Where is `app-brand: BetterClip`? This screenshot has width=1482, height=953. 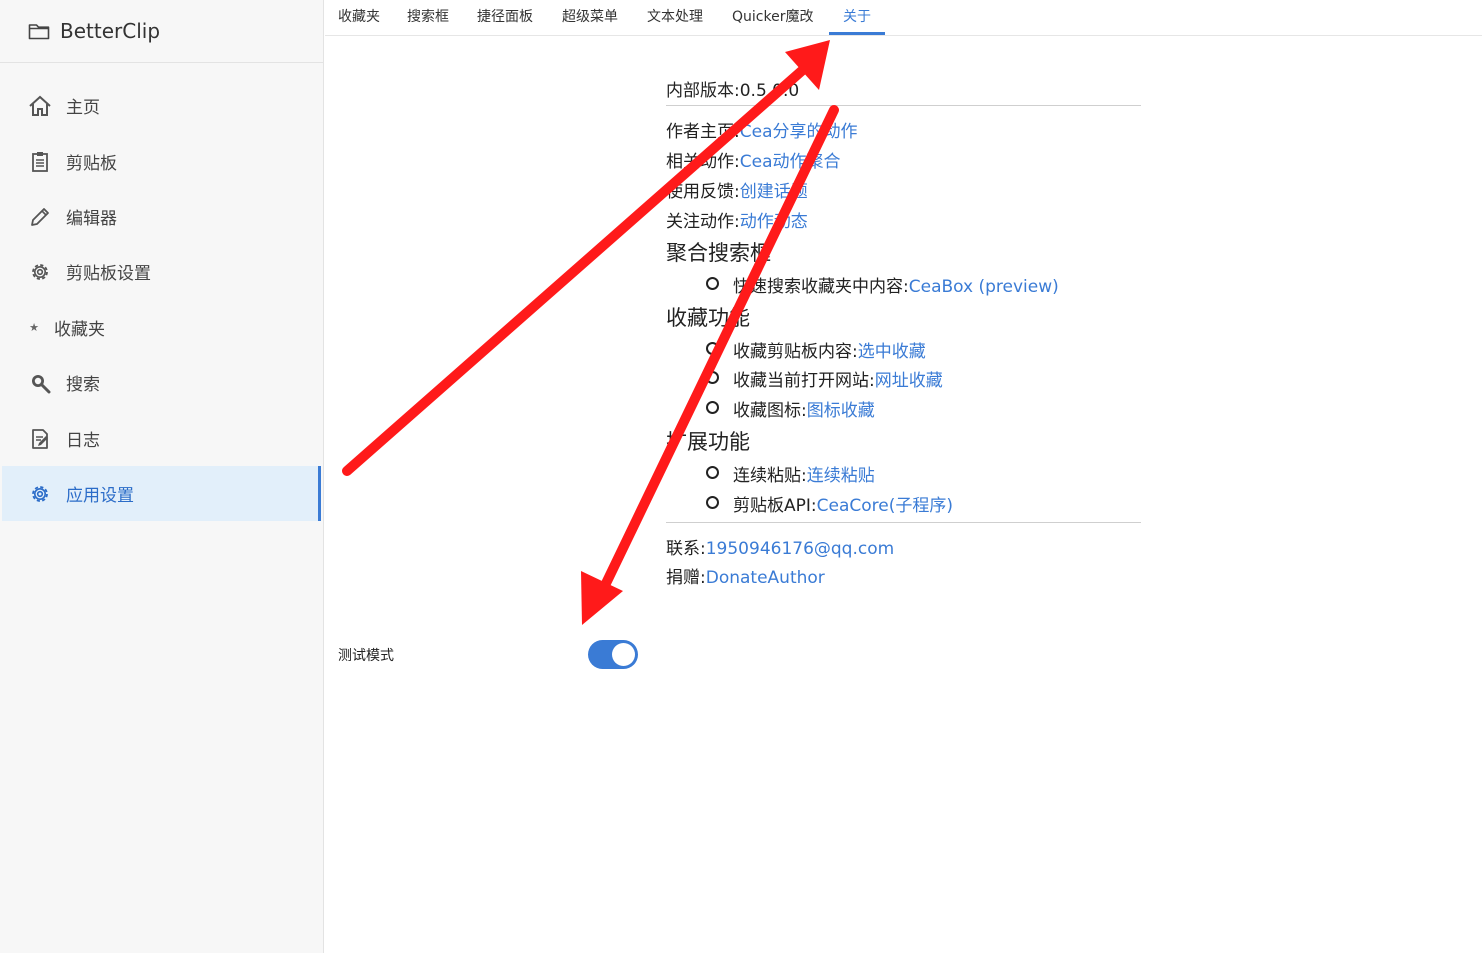
app-brand: BetterClip is located at coordinates (161, 31).